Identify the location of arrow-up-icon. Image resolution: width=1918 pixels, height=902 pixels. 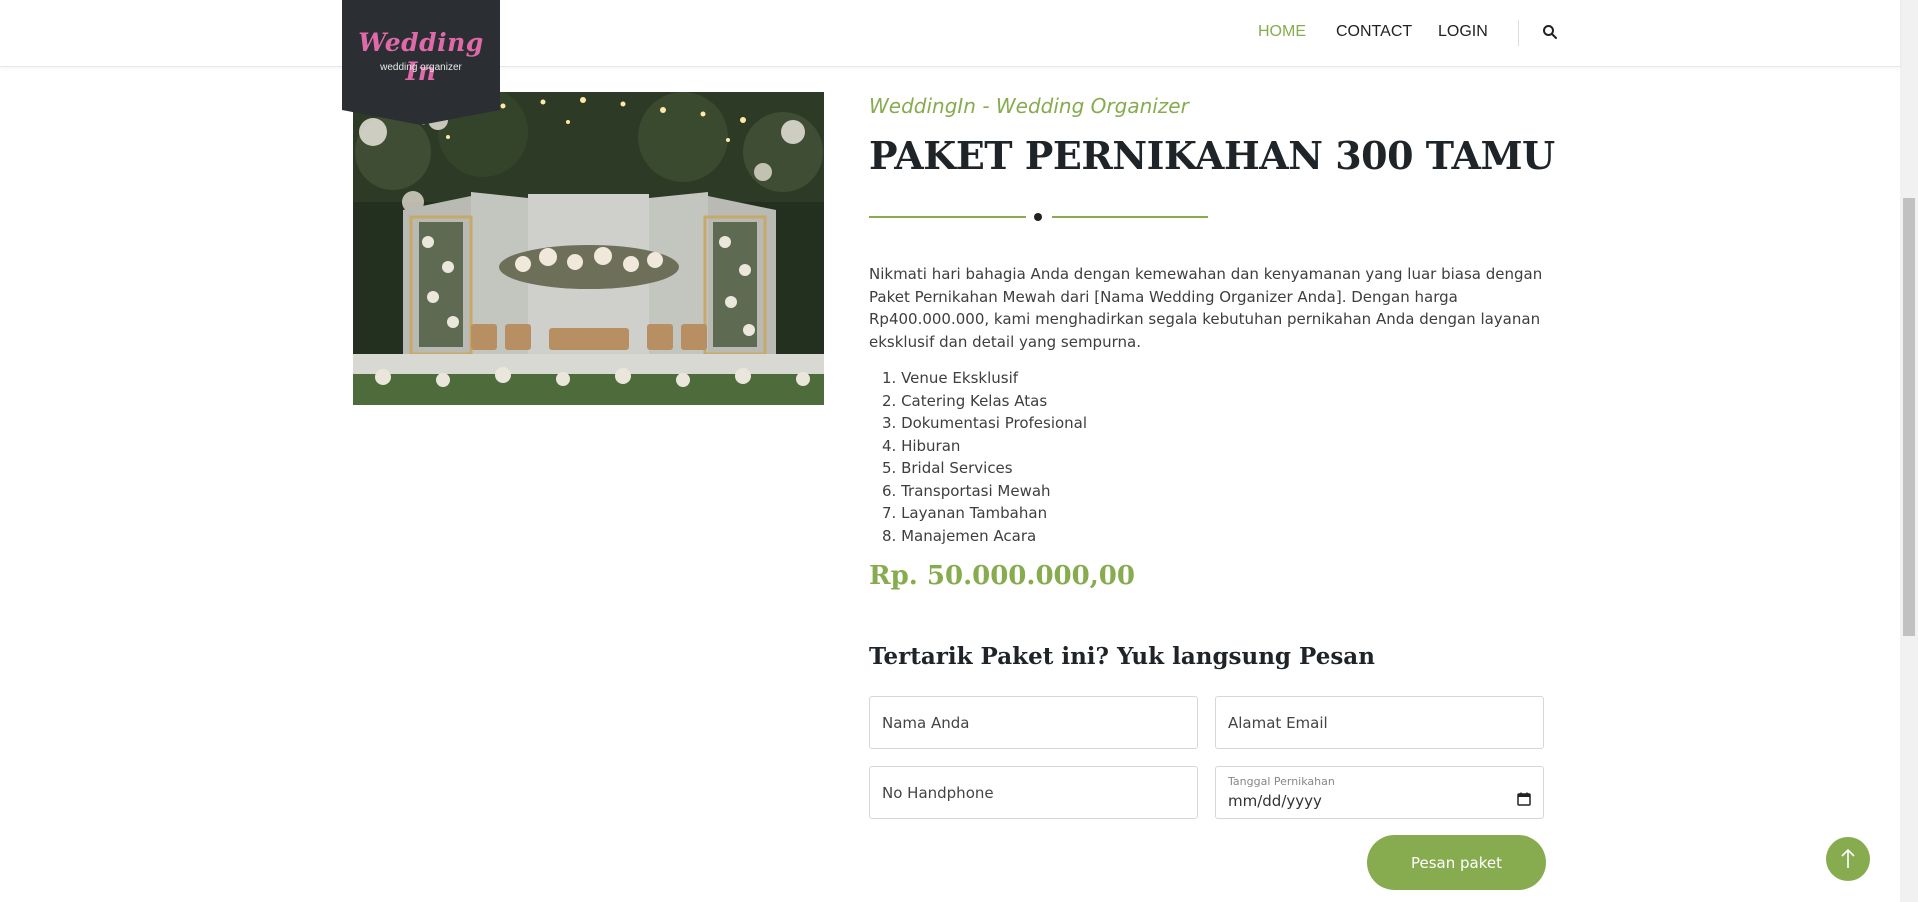
(1848, 858).